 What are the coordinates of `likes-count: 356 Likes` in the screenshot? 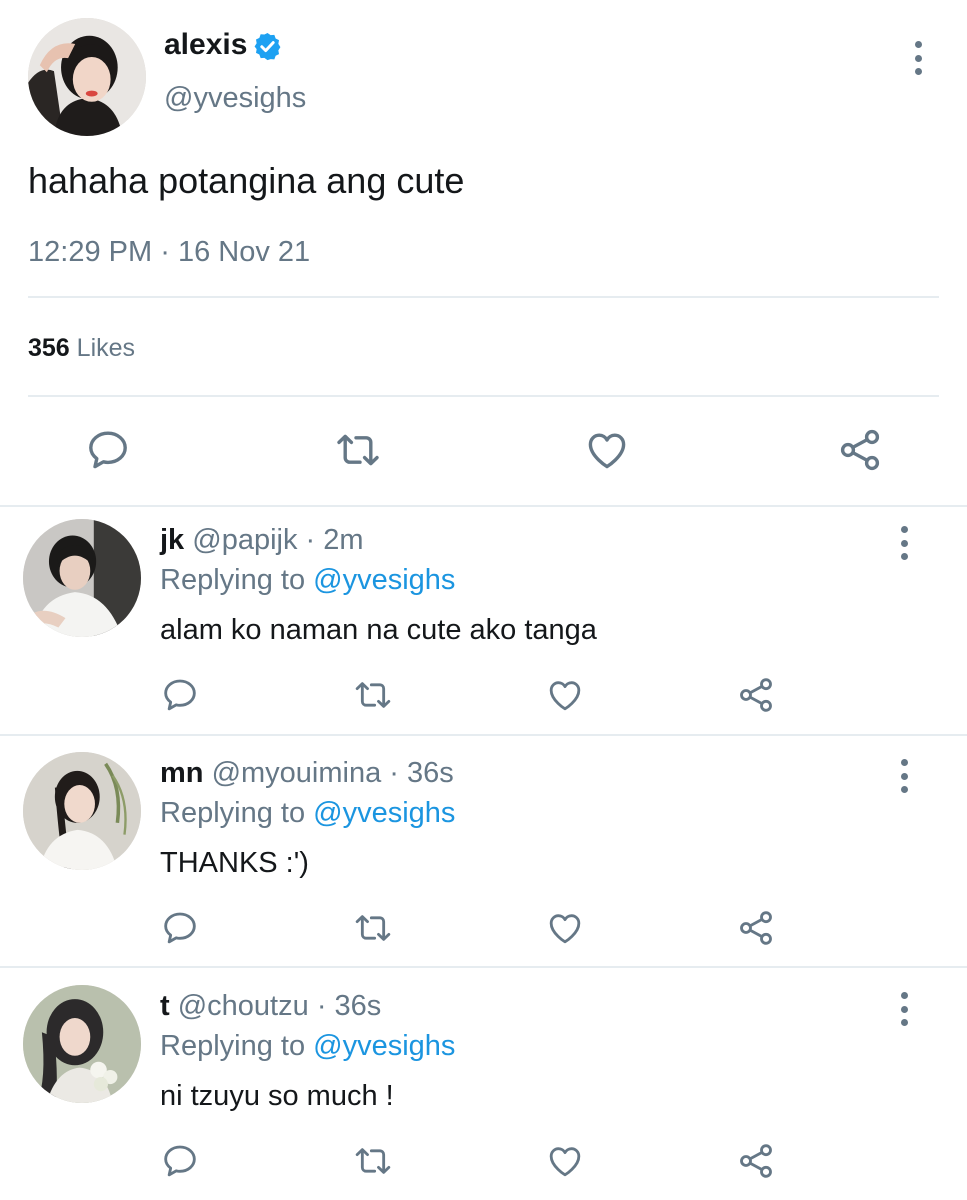 It's located at (81, 348).